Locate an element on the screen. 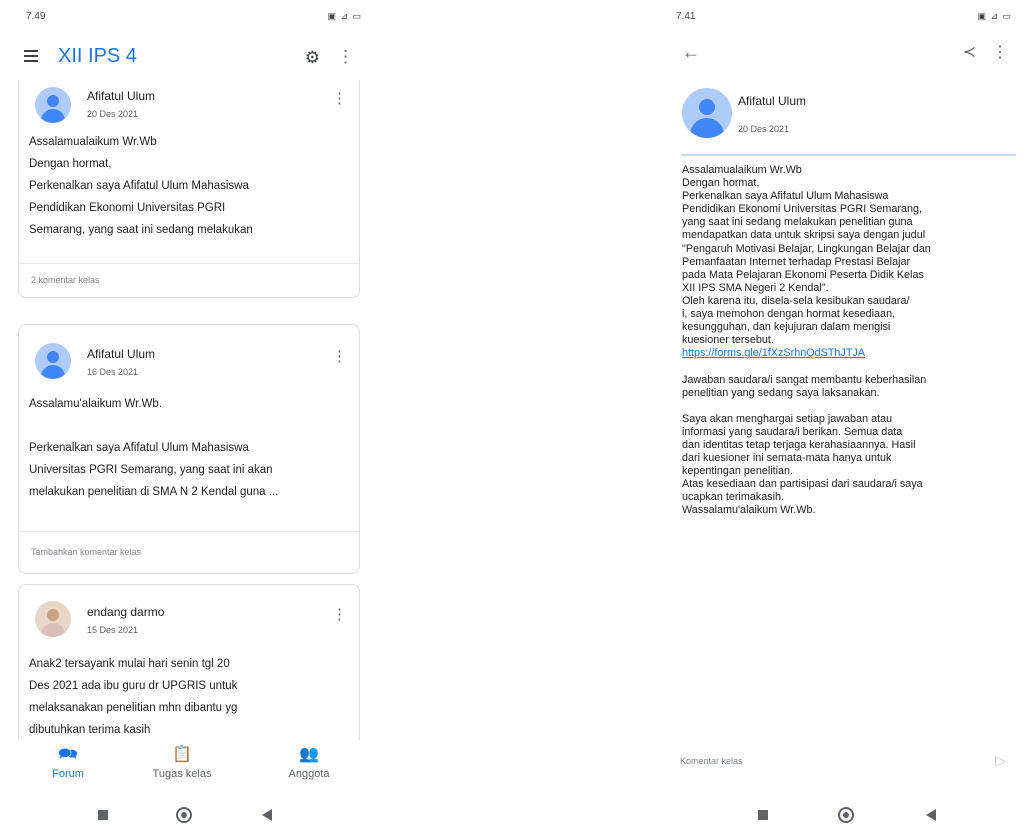 This screenshot has height=829, width=1023. app-bar: XII IPS 4 ⚙ ⋮ is located at coordinates (194, 58).